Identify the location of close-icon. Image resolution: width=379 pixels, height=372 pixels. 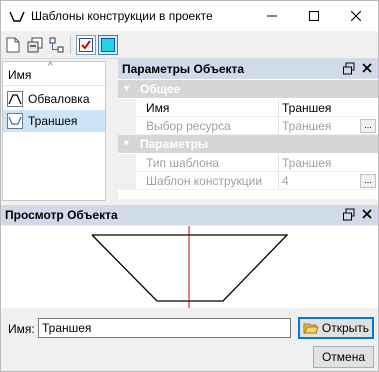
(356, 16).